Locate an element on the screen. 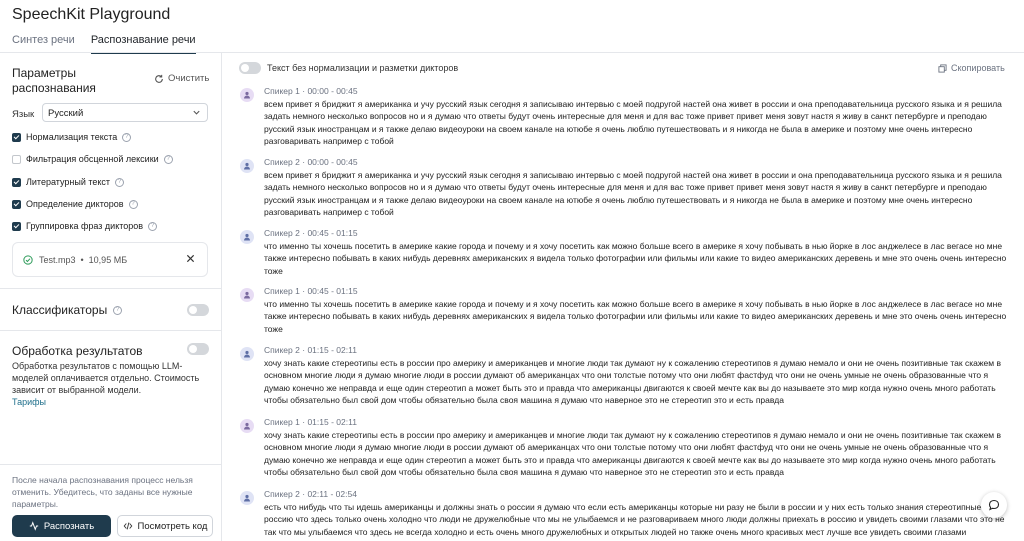  language-value: Русский is located at coordinates (66, 113).